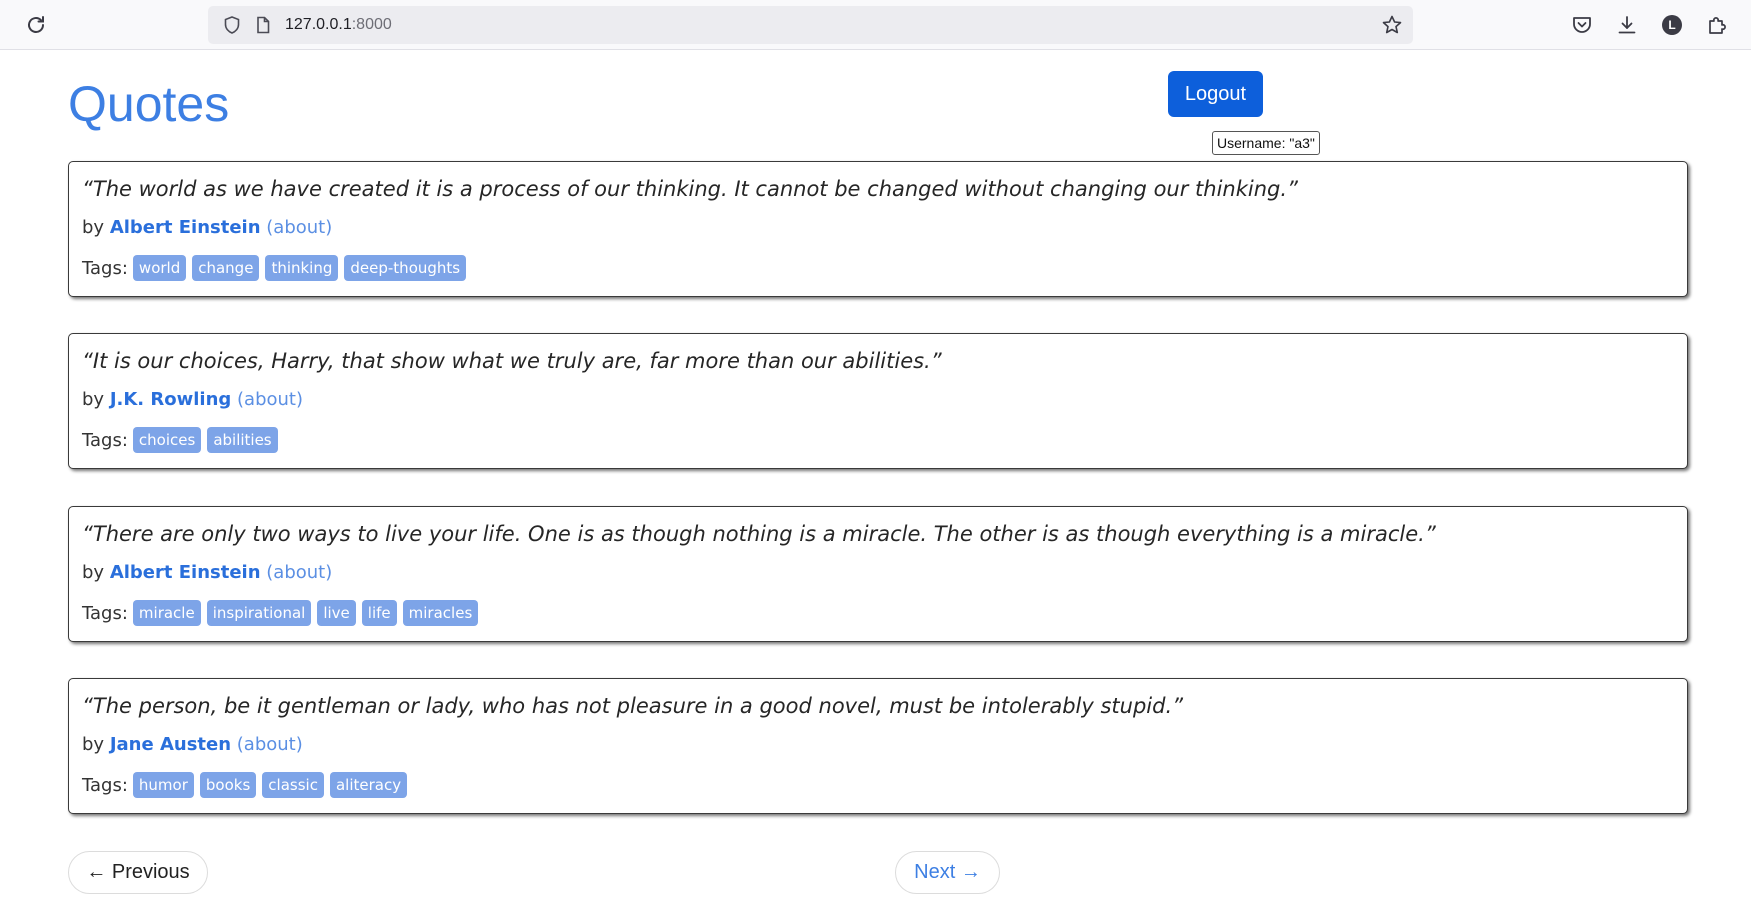 This screenshot has width=1751, height=915. Describe the element at coordinates (167, 440) in the screenshot. I see `tag: choices` at that location.